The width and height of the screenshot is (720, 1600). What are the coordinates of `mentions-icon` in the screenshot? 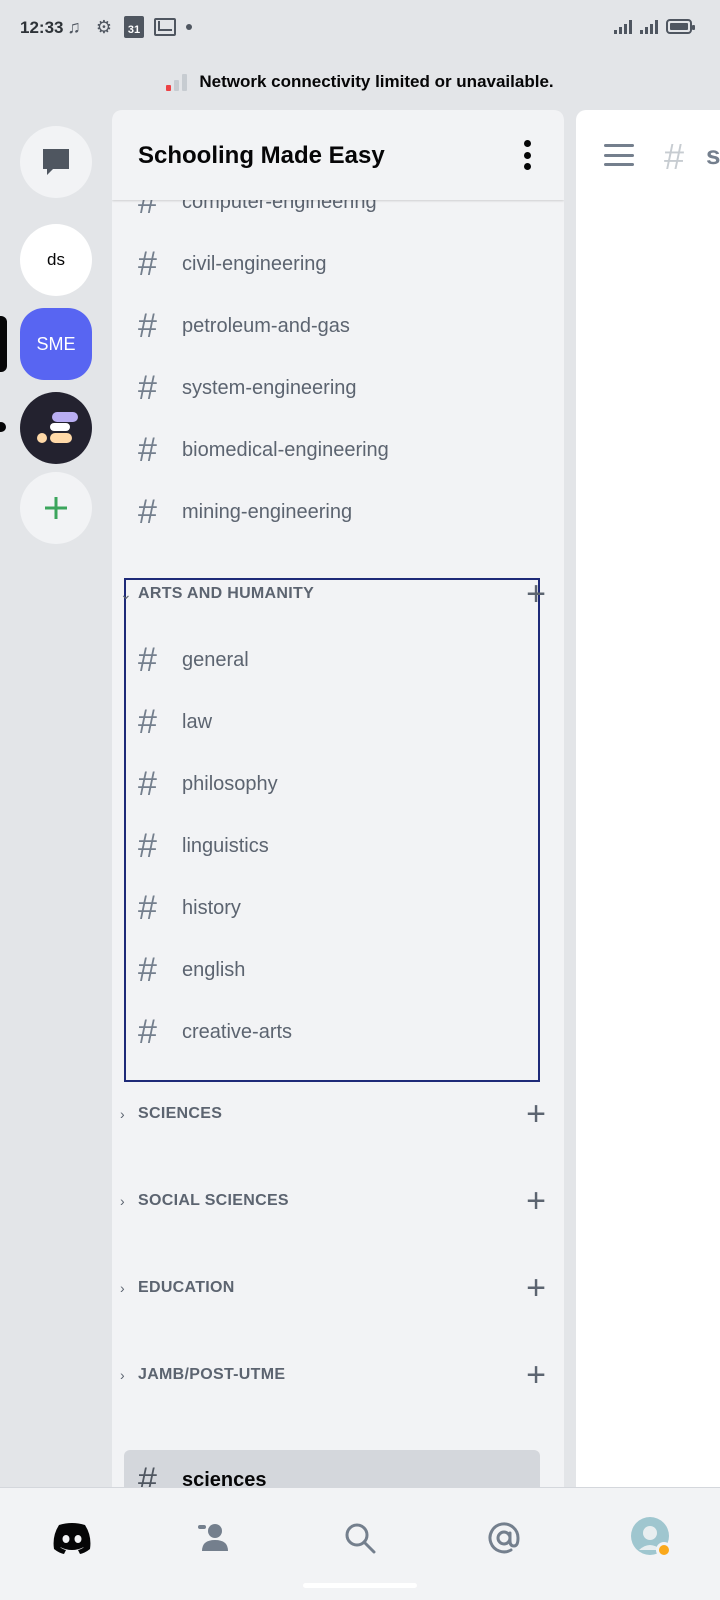 It's located at (504, 1538).